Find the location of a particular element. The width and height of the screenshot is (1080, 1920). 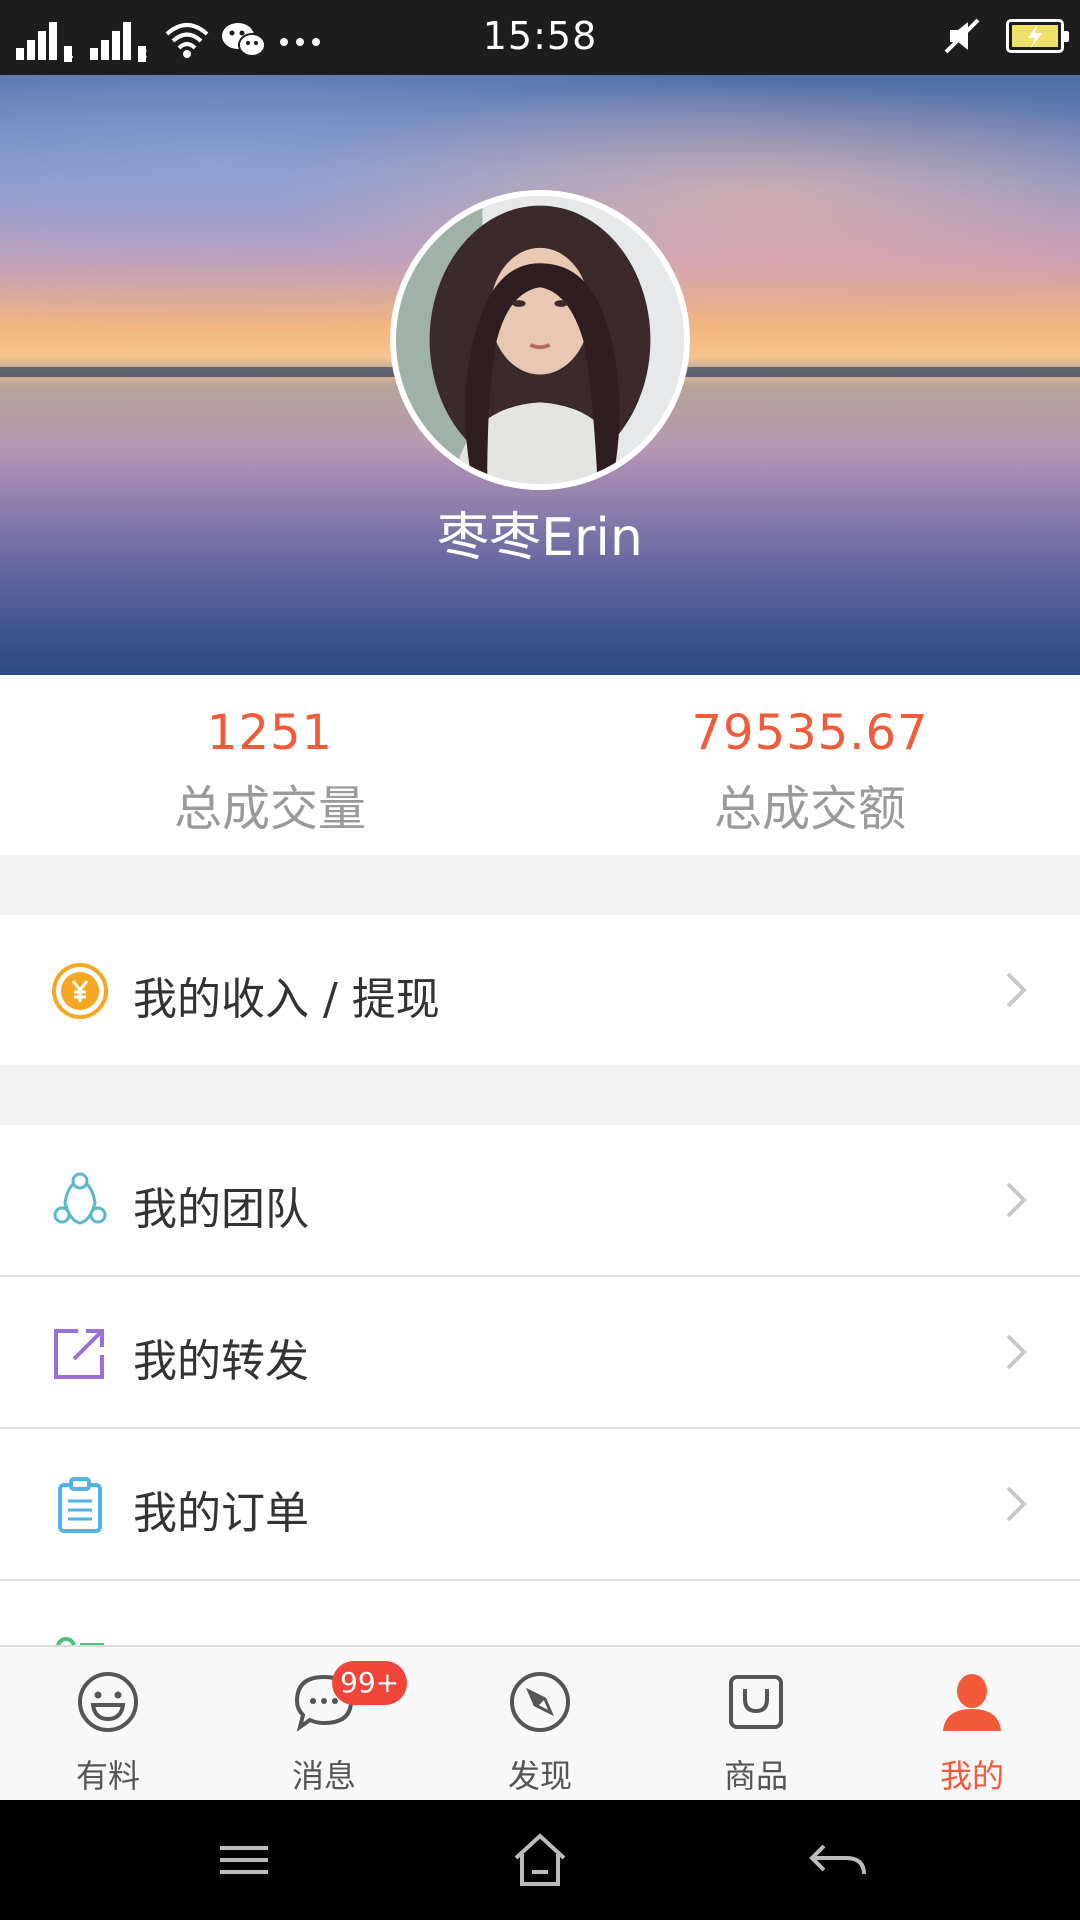

menu-item-team: 我的团队 is located at coordinates (540, 1200).